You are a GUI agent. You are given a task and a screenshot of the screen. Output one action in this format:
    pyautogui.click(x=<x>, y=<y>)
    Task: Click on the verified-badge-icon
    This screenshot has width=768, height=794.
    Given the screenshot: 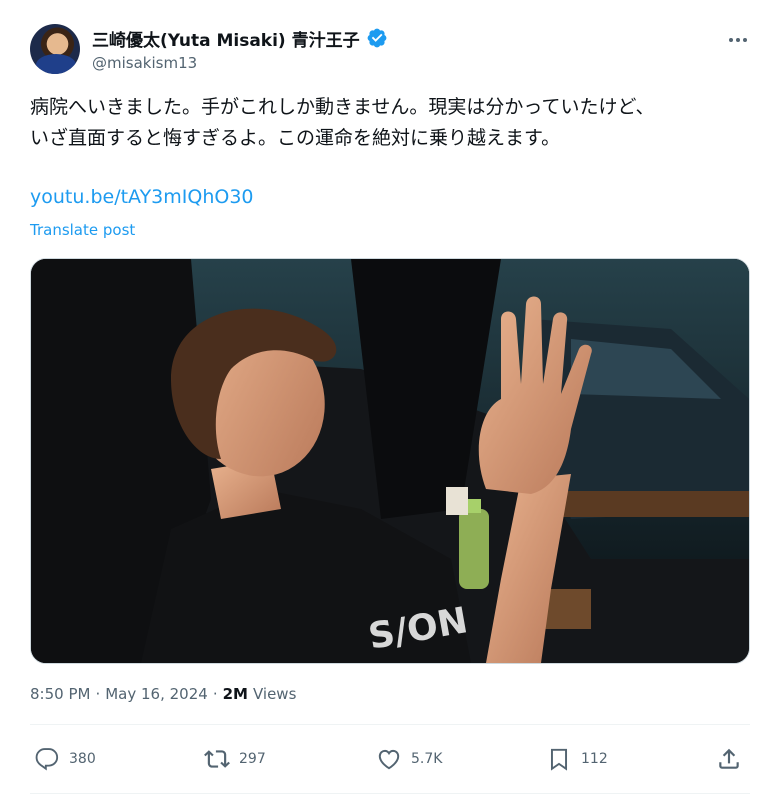 What is the action you would take?
    pyautogui.click(x=377, y=38)
    